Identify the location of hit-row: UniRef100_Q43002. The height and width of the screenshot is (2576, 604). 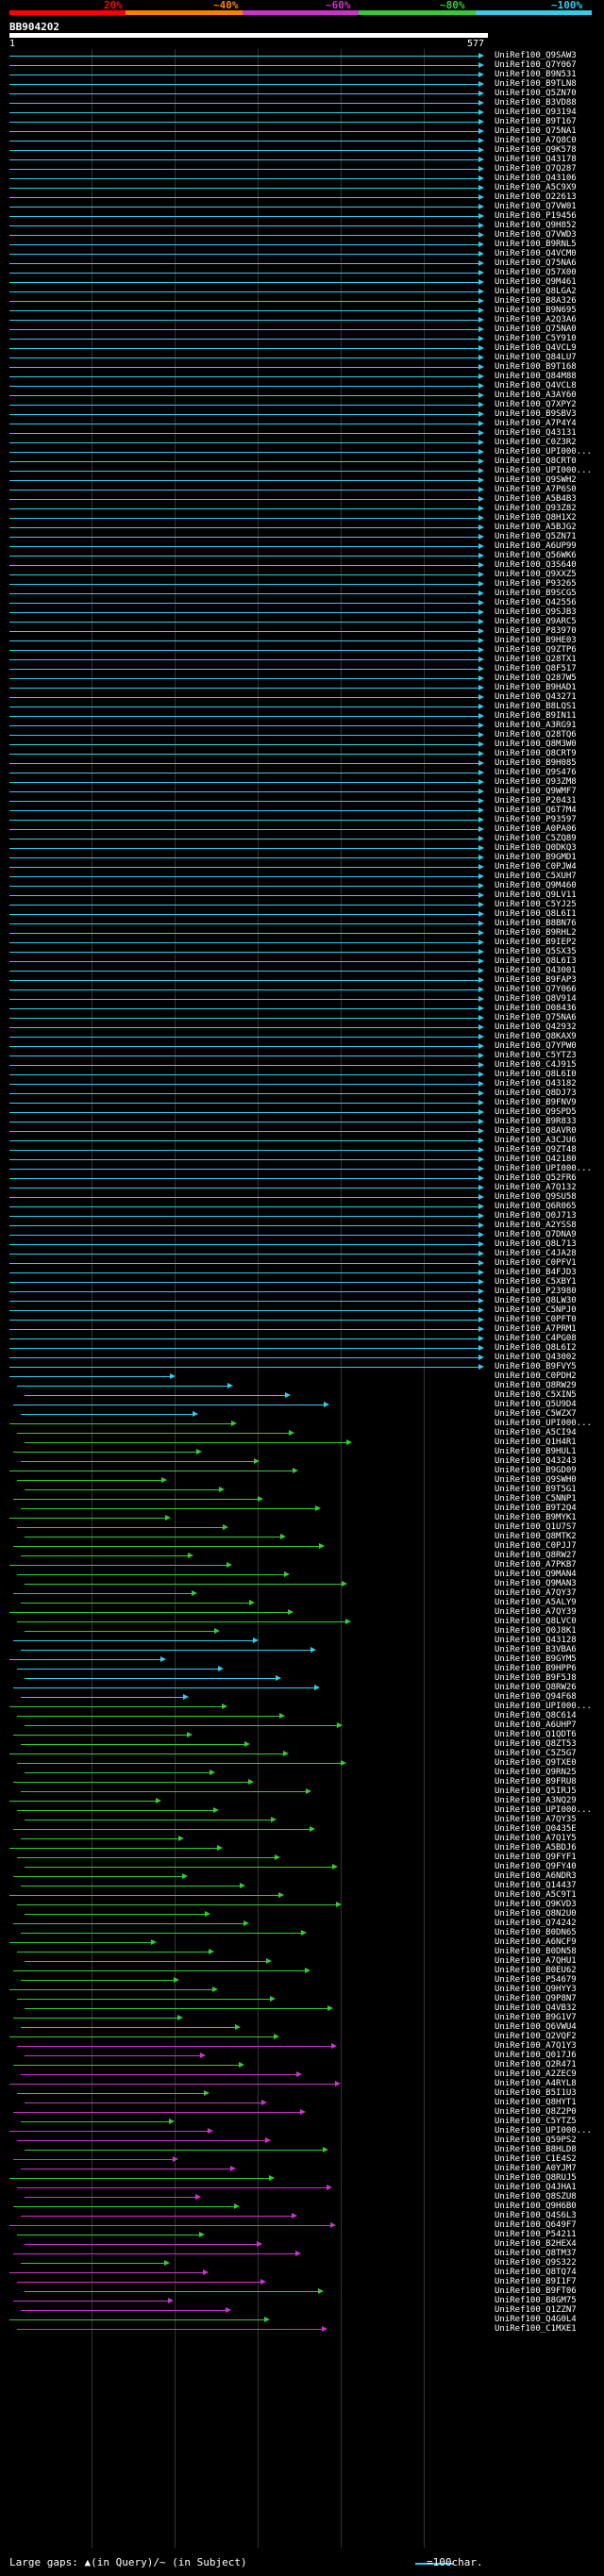
(302, 1357).